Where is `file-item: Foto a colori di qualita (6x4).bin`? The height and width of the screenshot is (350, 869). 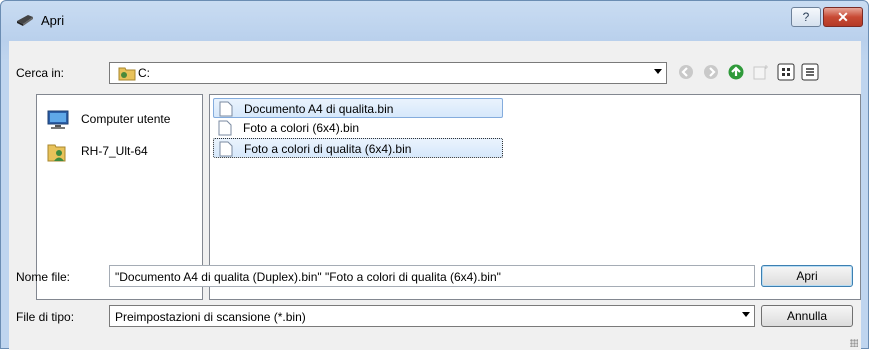 file-item: Foto a colori di qualita (6x4).bin is located at coordinates (358, 148).